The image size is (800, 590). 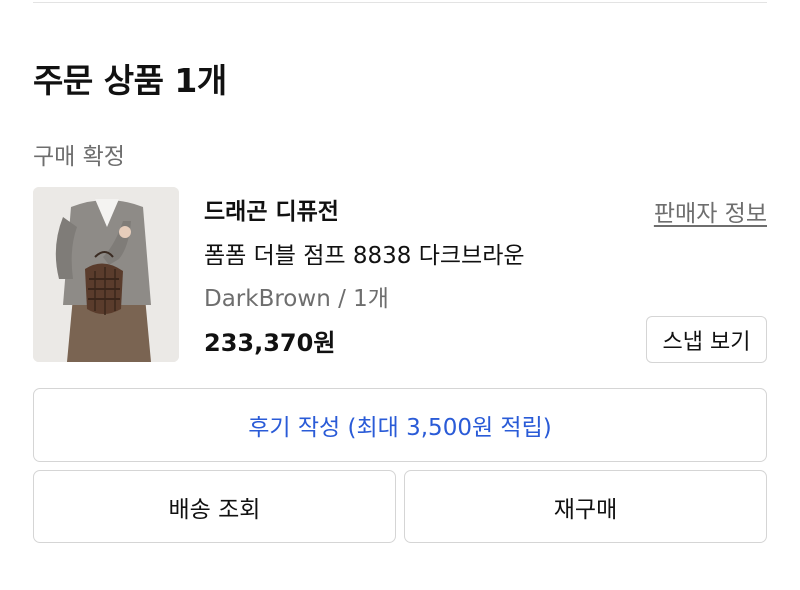 I want to click on track-delivery-button: 배송 조회, so click(x=214, y=506).